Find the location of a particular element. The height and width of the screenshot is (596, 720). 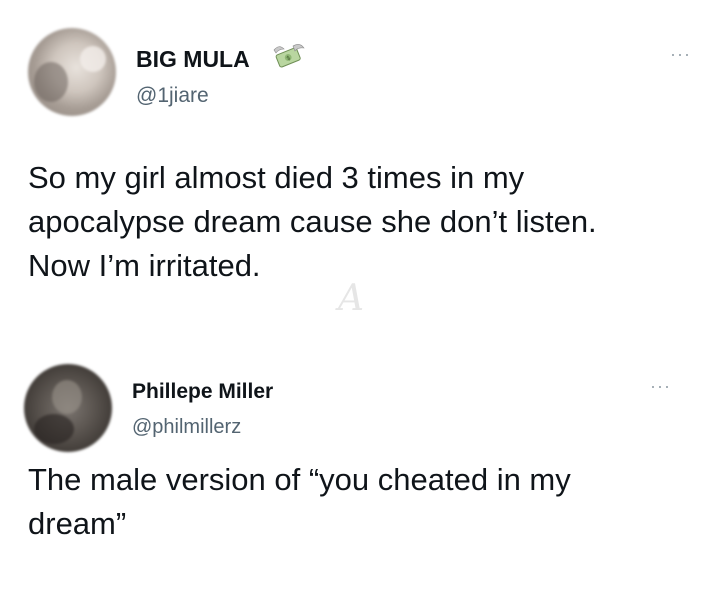

handle: @philmillerz is located at coordinates (186, 427).